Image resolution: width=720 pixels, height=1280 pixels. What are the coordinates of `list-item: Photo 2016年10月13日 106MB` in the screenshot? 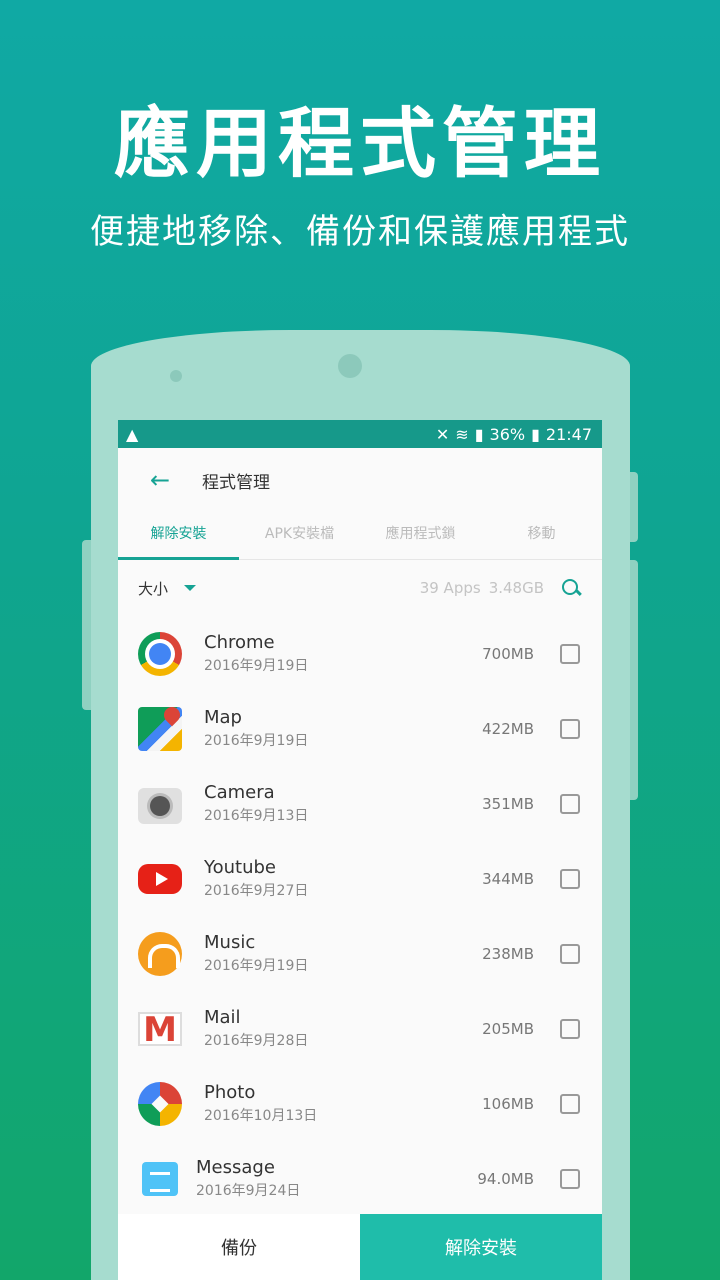 It's located at (360, 1103).